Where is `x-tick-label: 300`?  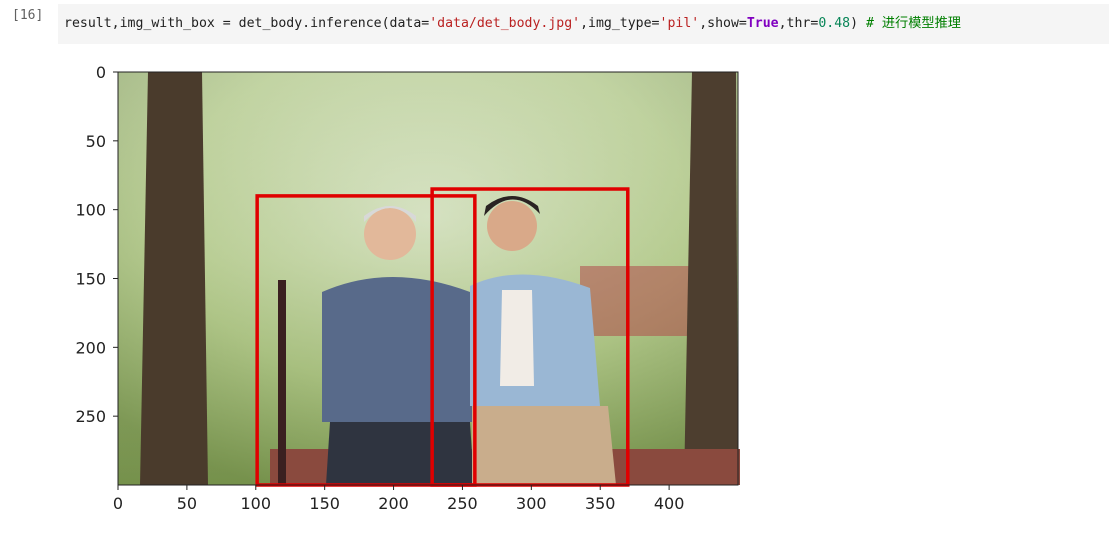 x-tick-label: 300 is located at coordinates (531, 503).